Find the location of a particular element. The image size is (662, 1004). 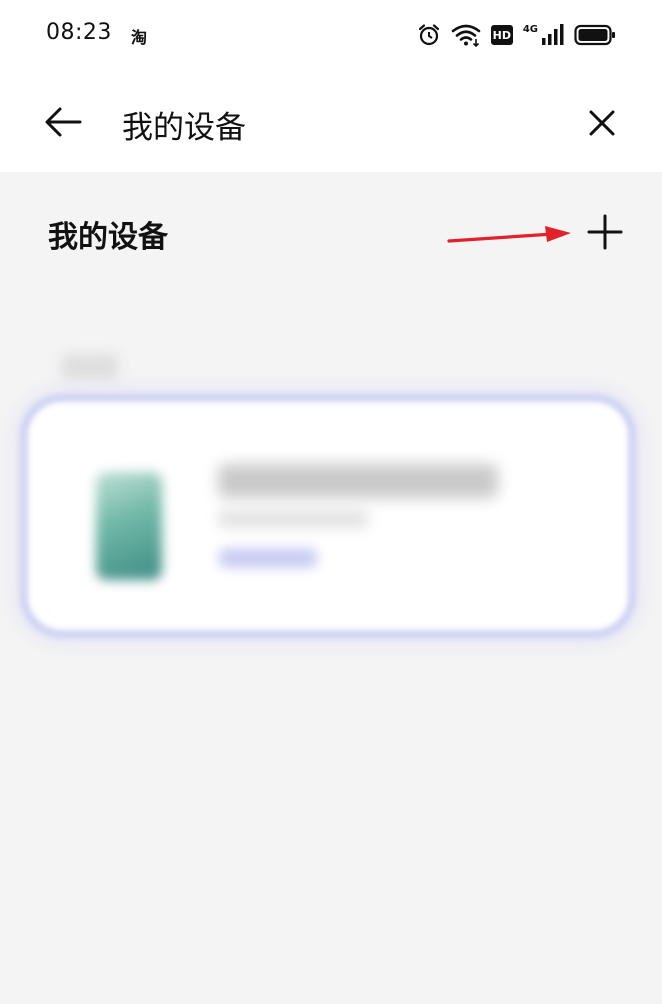

hd-badge: HD is located at coordinates (501, 35).